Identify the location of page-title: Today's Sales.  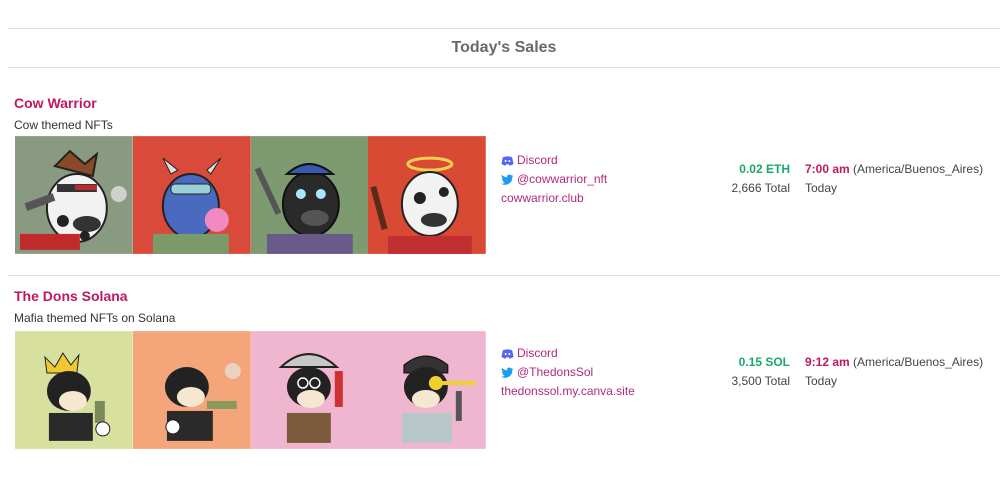
(504, 47).